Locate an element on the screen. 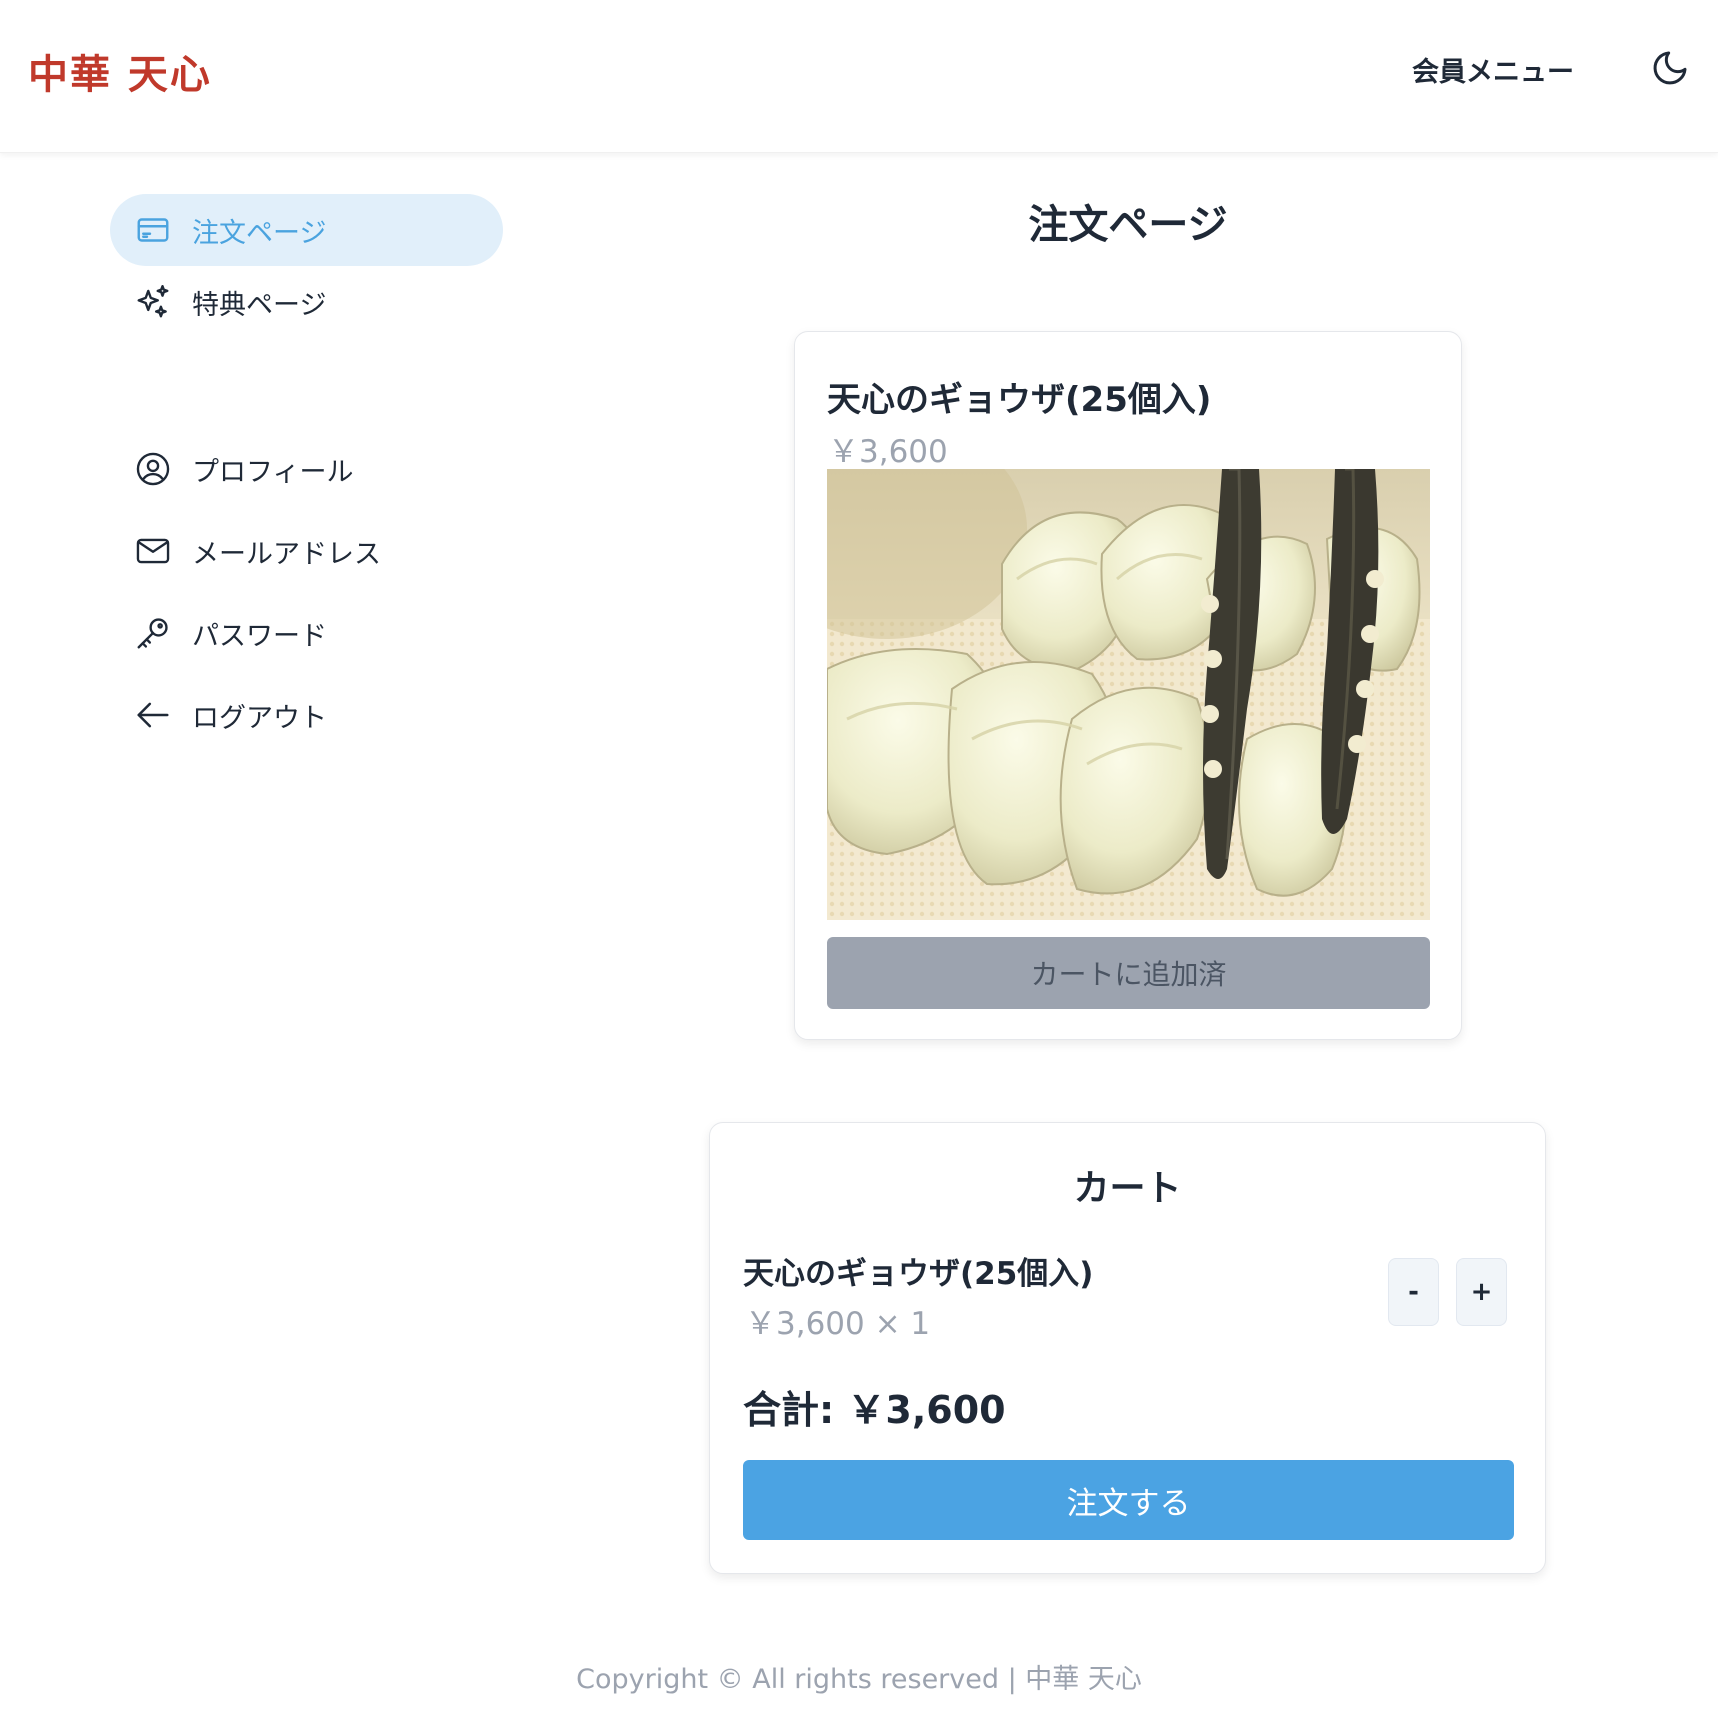  sidebar-item-email: メールアドレス is located at coordinates (306, 551).